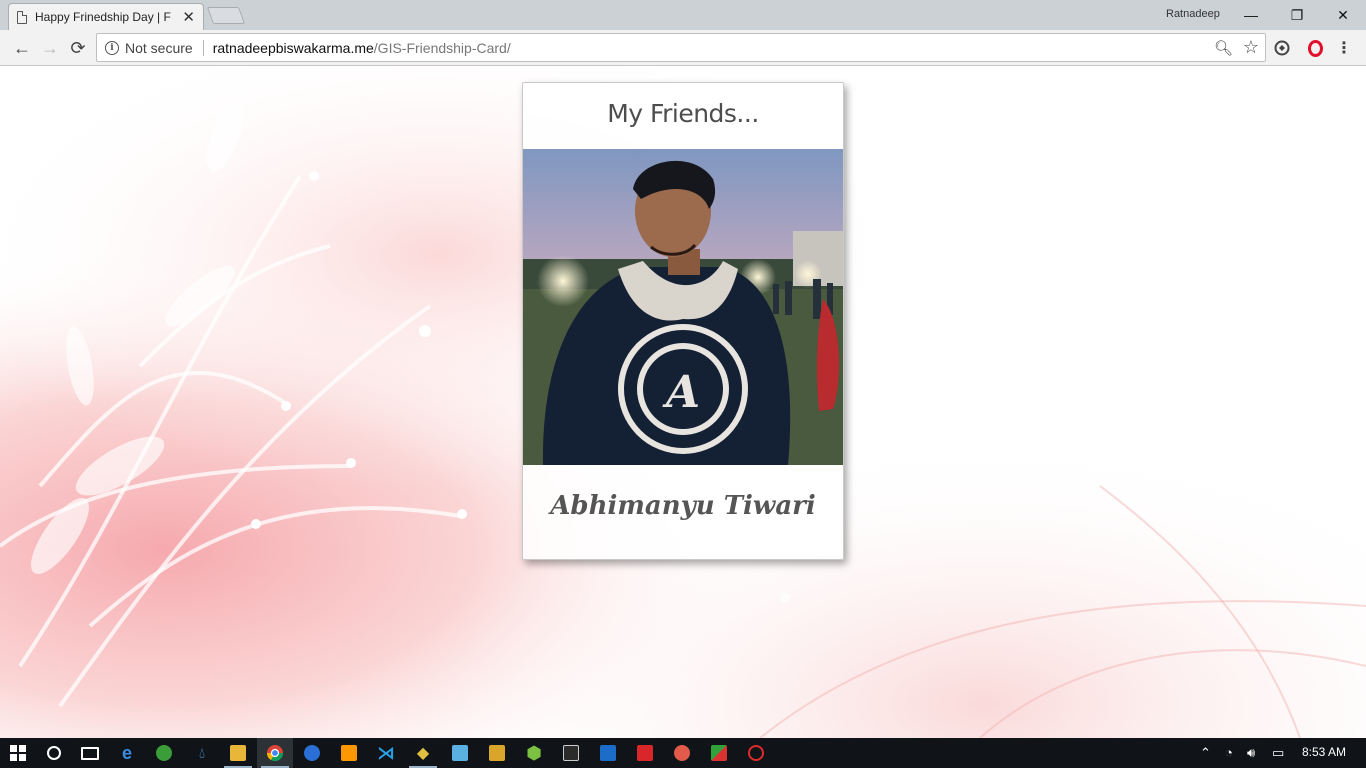 This screenshot has width=1366, height=768. Describe the element at coordinates (349, 753) in the screenshot. I see `sublime-icon` at that location.